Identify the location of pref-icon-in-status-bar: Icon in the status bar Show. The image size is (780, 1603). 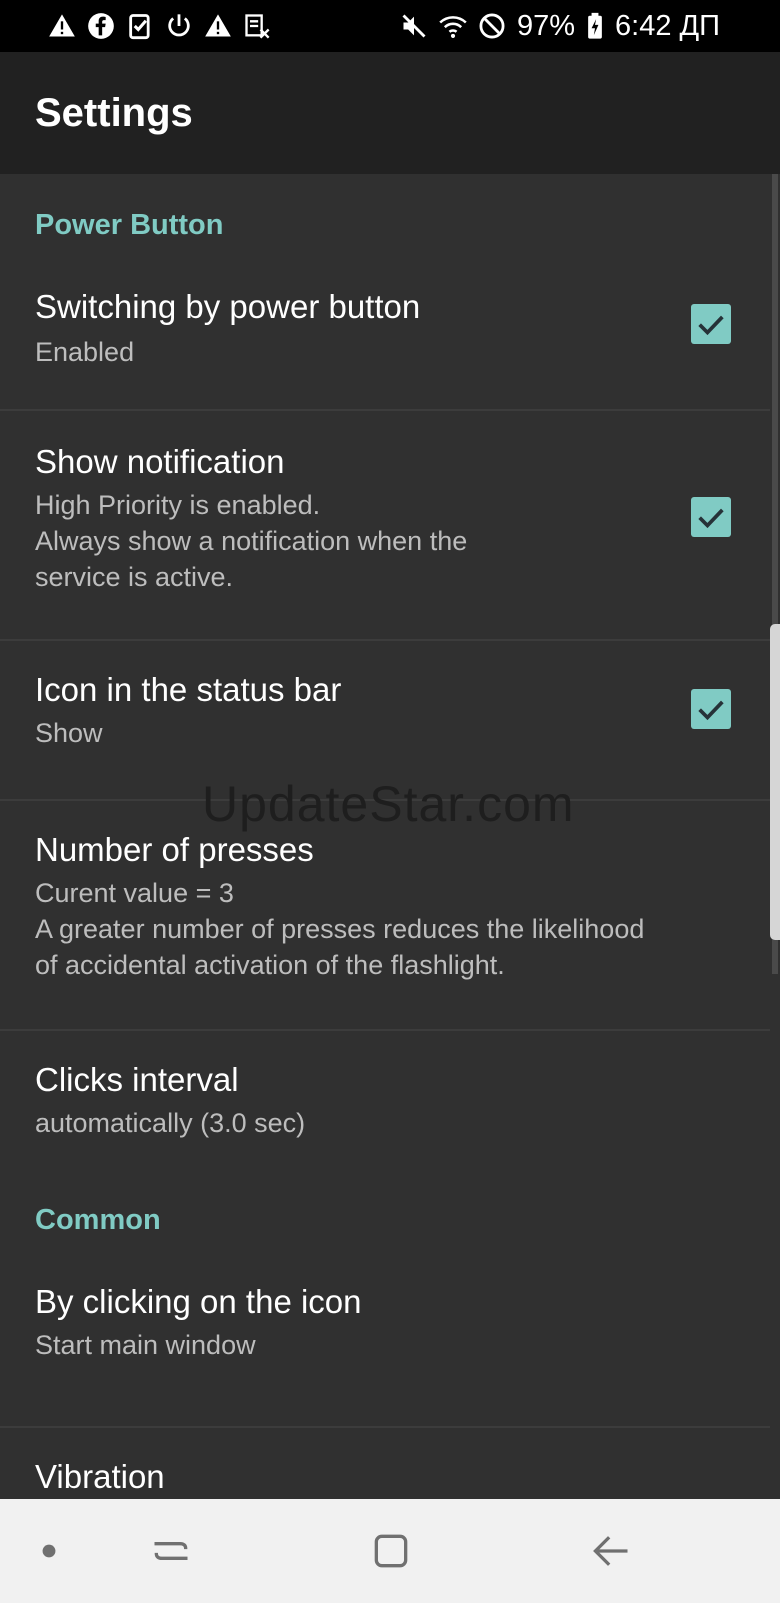
(390, 719).